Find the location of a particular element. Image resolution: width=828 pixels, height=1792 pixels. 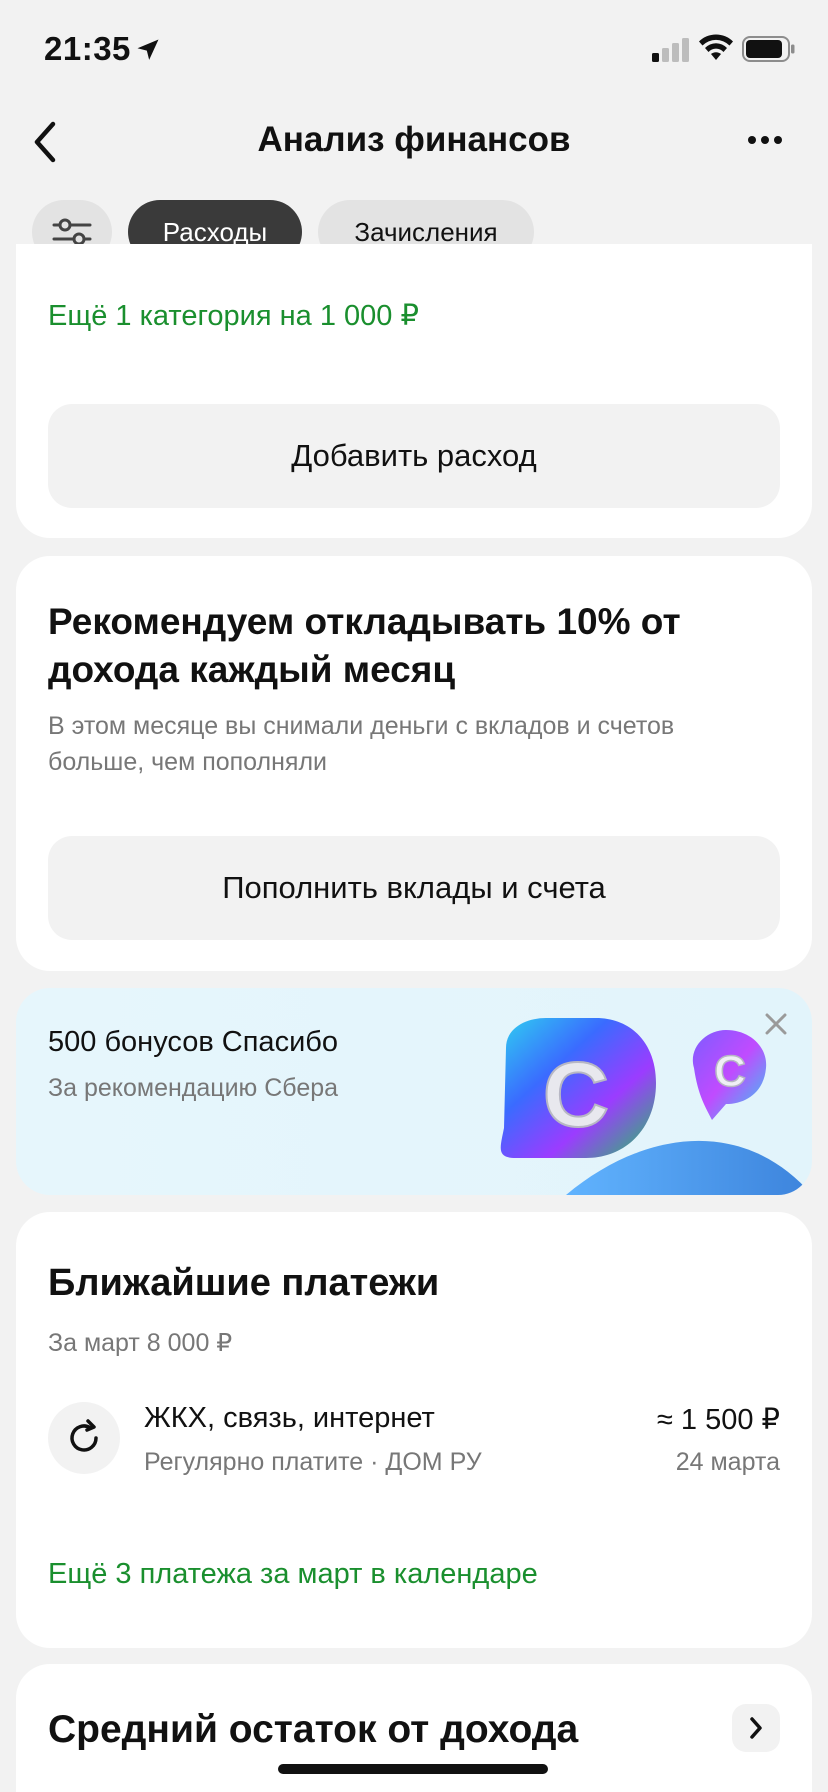

chevron-right-icon is located at coordinates (756, 1728).